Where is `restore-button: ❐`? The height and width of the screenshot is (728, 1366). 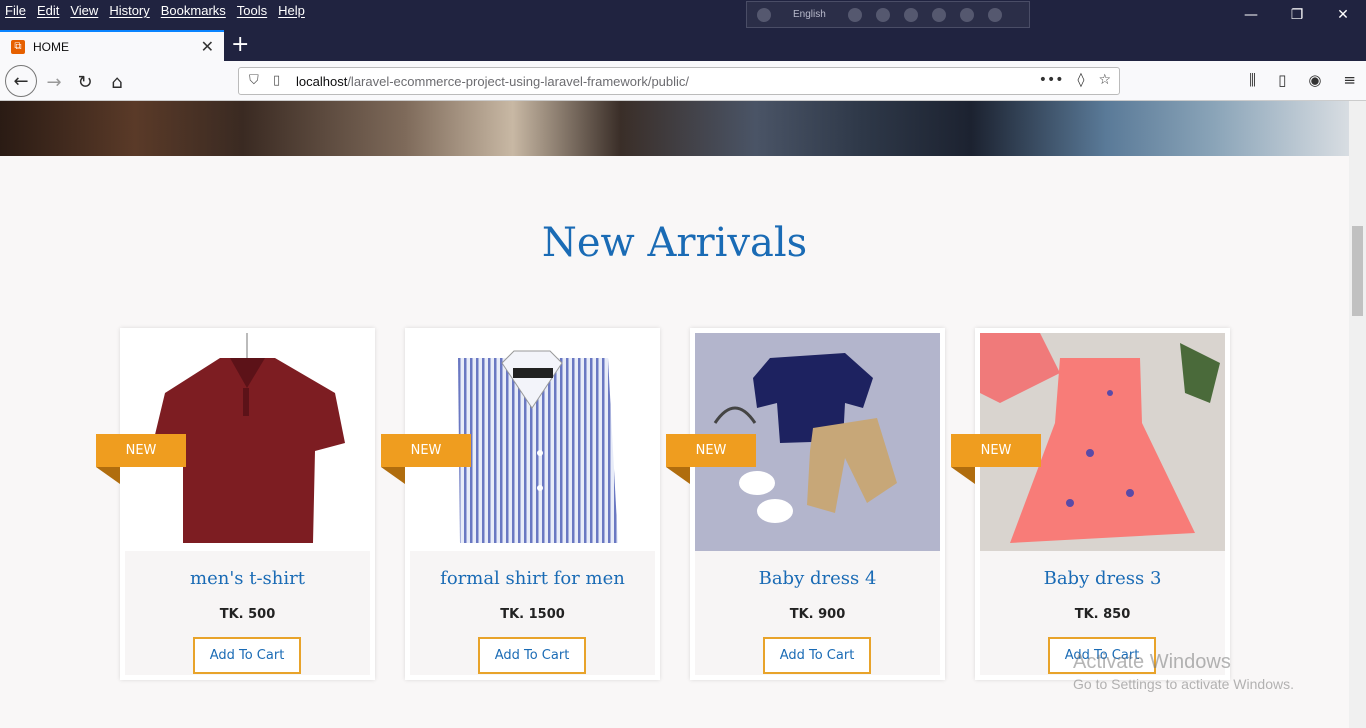 restore-button: ❐ is located at coordinates (1297, 15).